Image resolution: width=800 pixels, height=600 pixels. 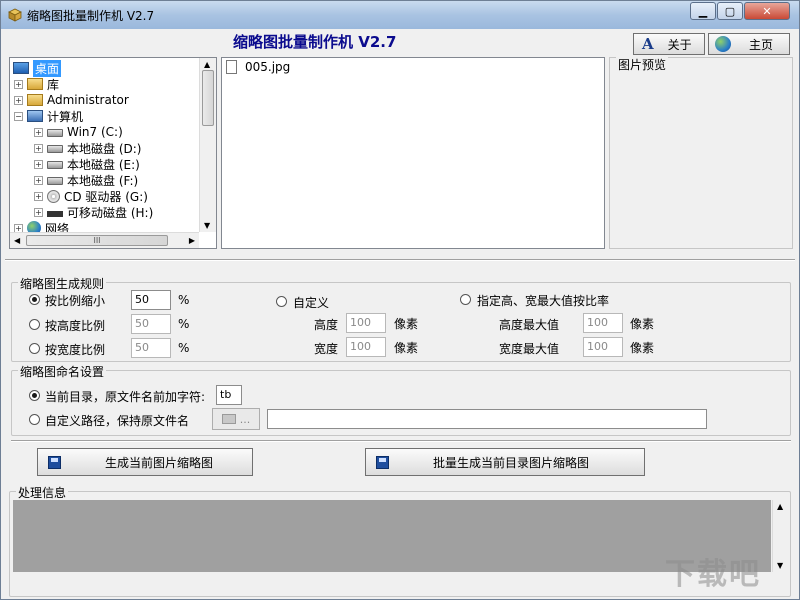 I want to click on collapse-icon: −, so click(x=18, y=116).